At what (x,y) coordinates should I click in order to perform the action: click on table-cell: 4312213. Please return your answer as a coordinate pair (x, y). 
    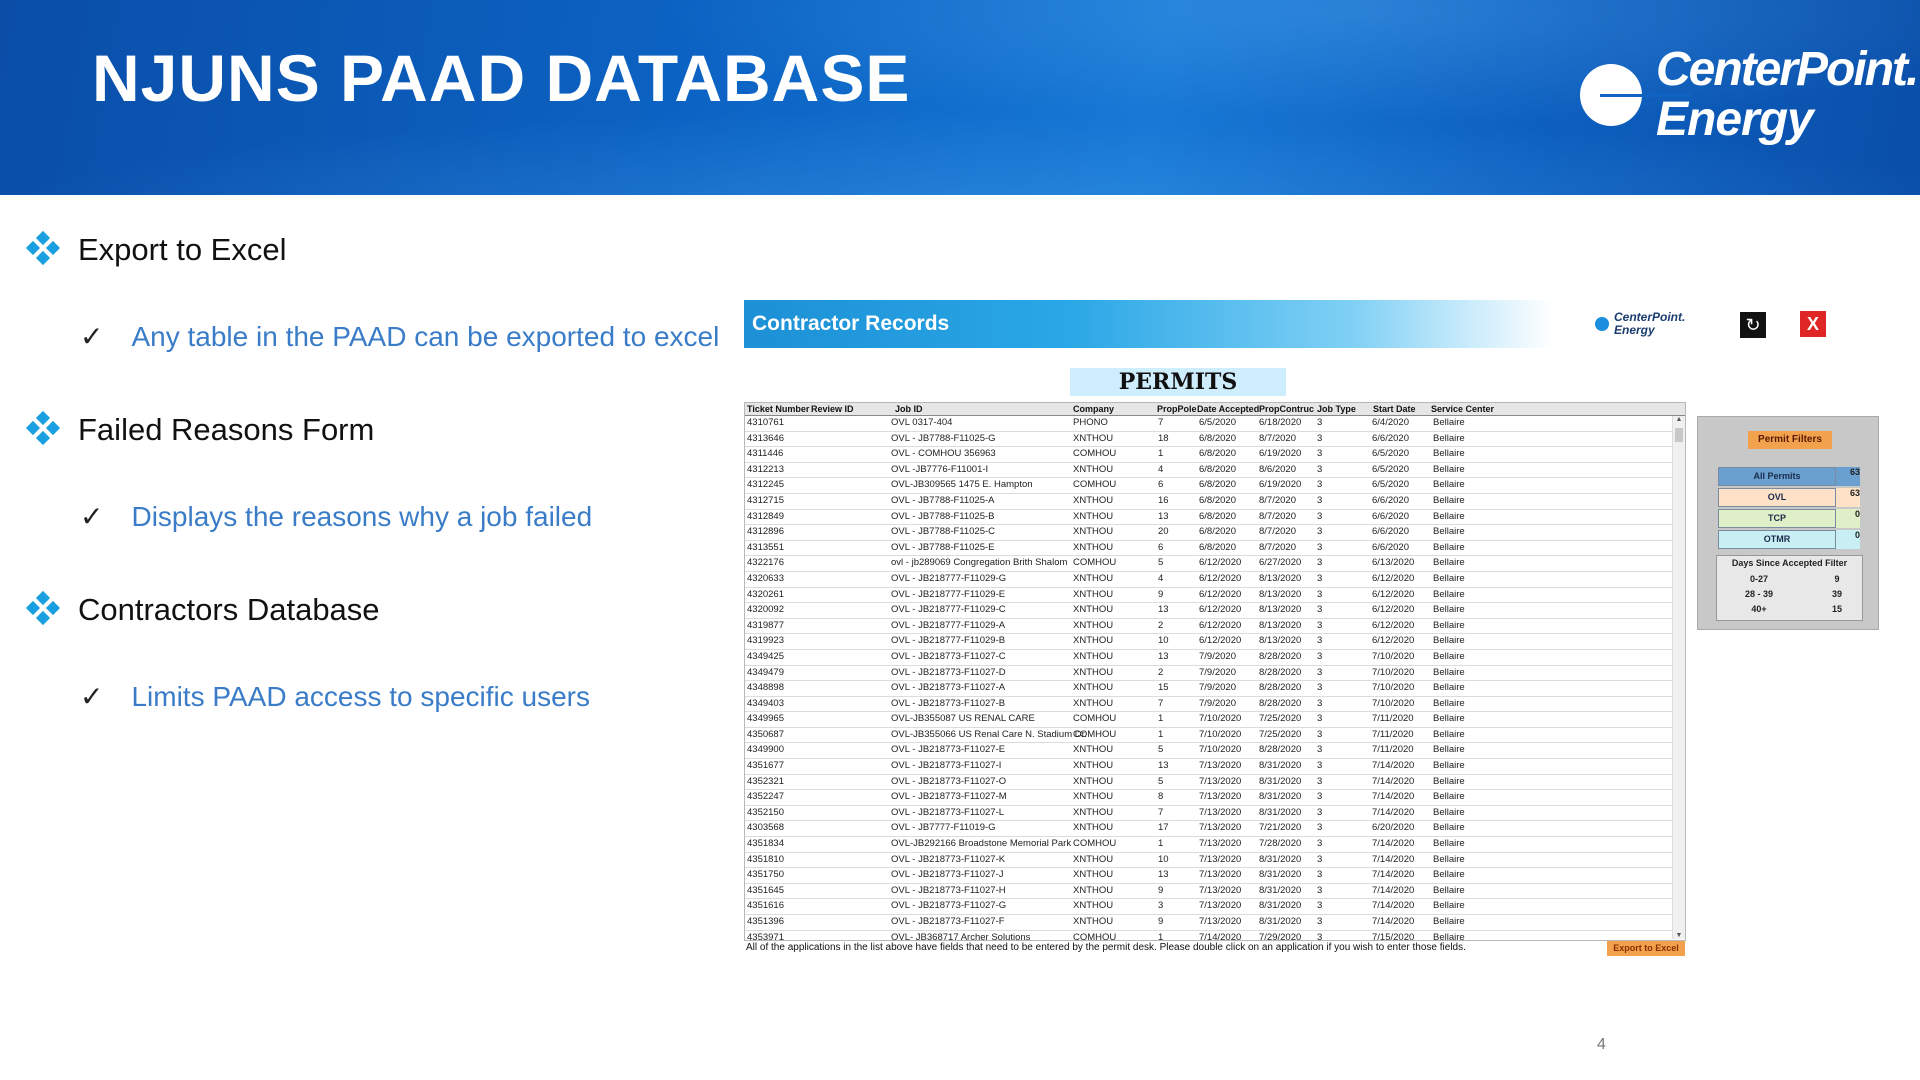
    Looking at the image, I should click on (765, 469).